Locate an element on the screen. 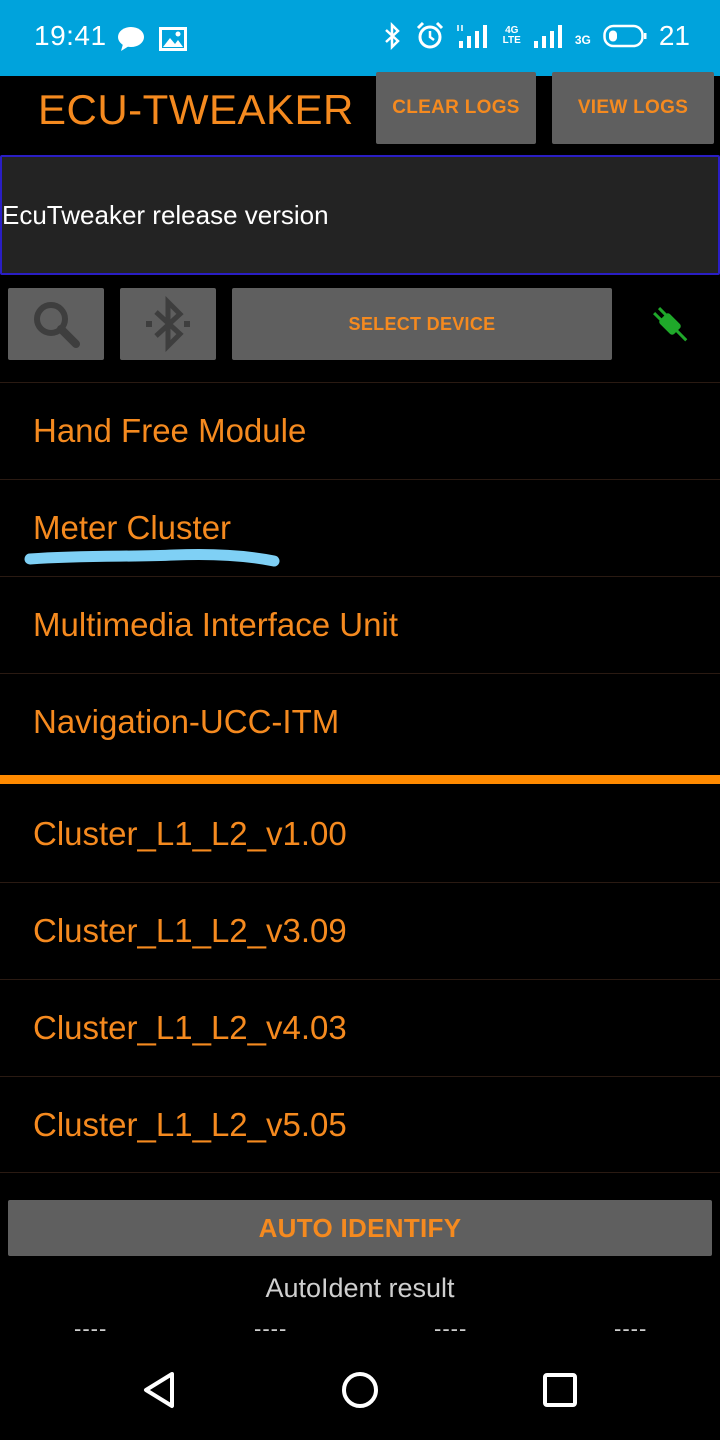 The height and width of the screenshot is (1440, 720). list-item: Cluster_L1_L2_v4.03 is located at coordinates (360, 1027).